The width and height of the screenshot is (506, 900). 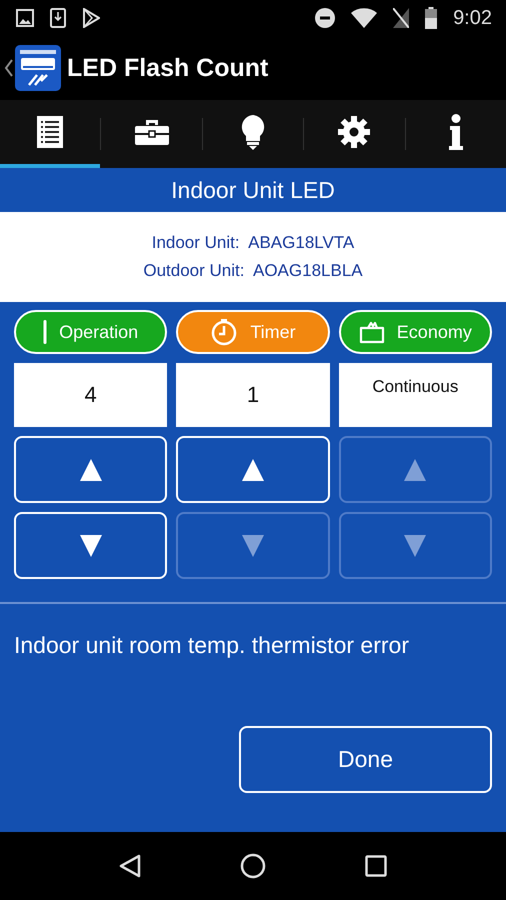 What do you see at coordinates (91, 18) in the screenshot?
I see `play-store-icon` at bounding box center [91, 18].